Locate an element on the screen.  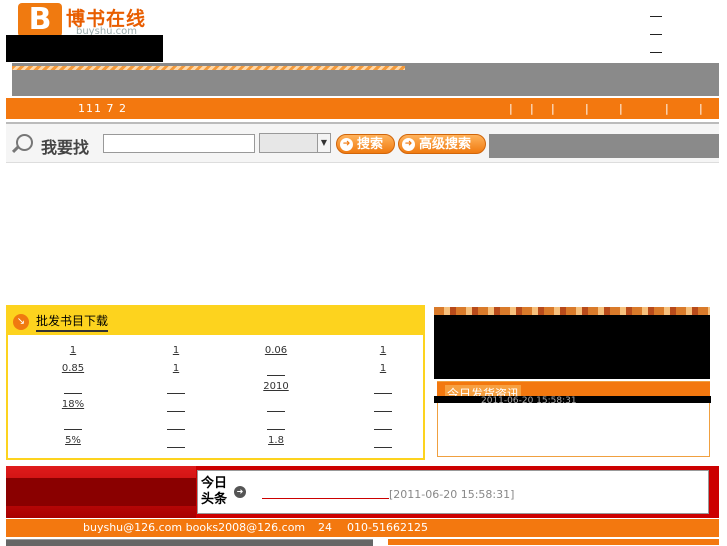
banner-stripe is located at coordinates (208, 68).